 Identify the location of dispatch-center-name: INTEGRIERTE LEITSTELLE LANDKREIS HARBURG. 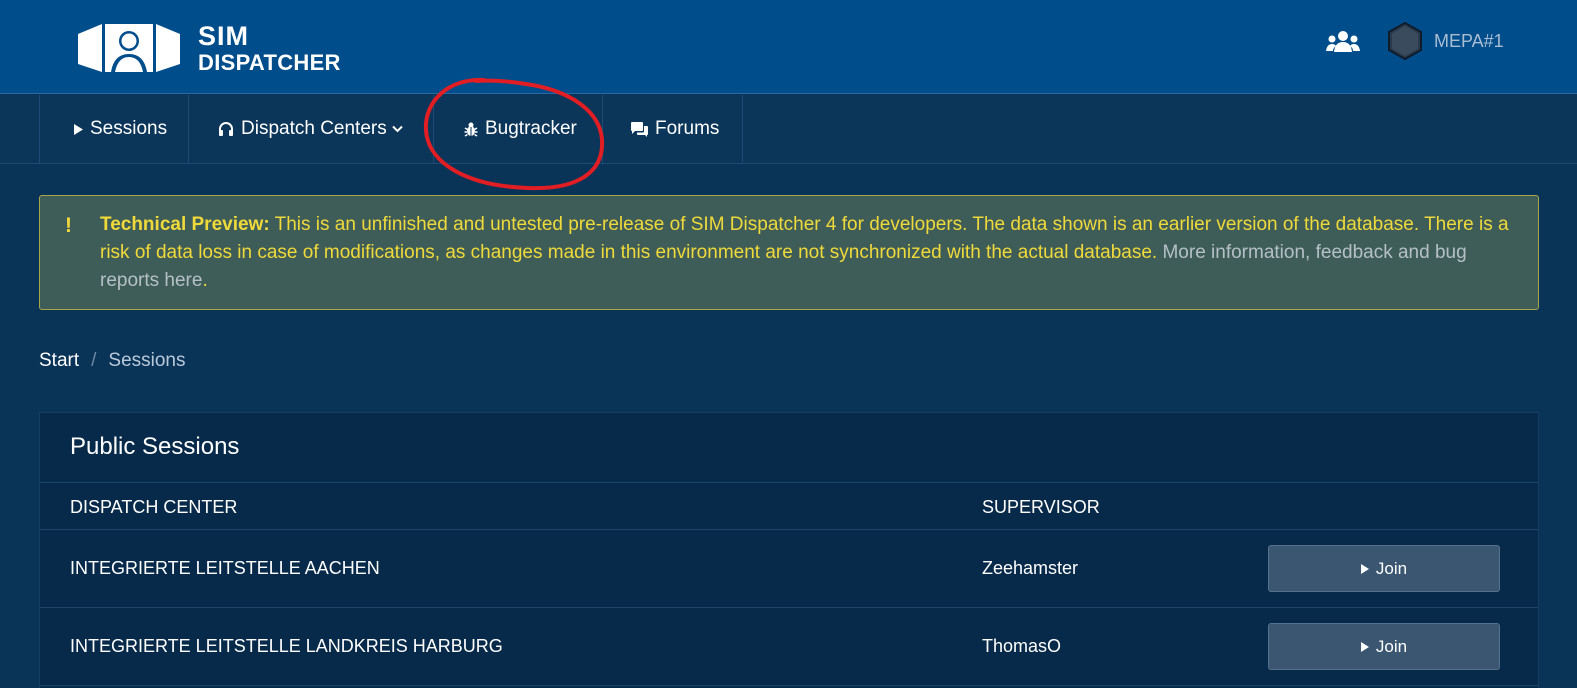
(286, 646).